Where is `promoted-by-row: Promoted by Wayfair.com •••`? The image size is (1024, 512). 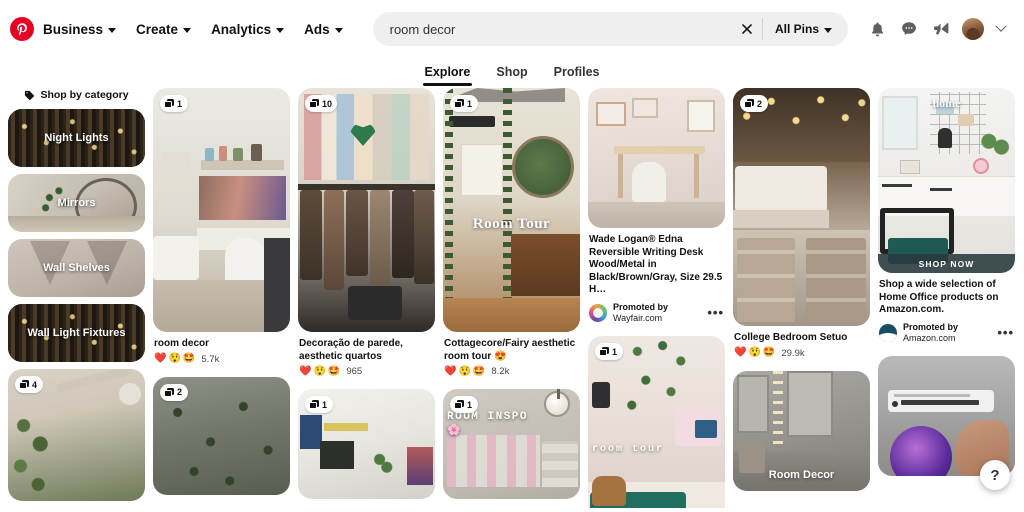
promoted-by-row: Promoted by Wayfair.com ••• is located at coordinates (656, 313).